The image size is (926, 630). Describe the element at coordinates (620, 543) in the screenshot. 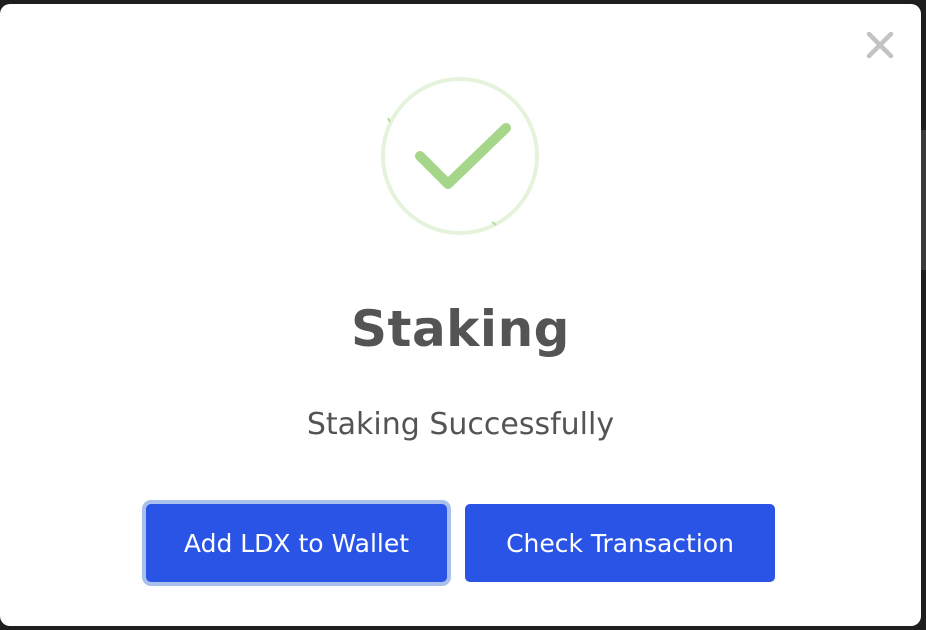

I see `check-transaction-button: Check Transaction` at that location.